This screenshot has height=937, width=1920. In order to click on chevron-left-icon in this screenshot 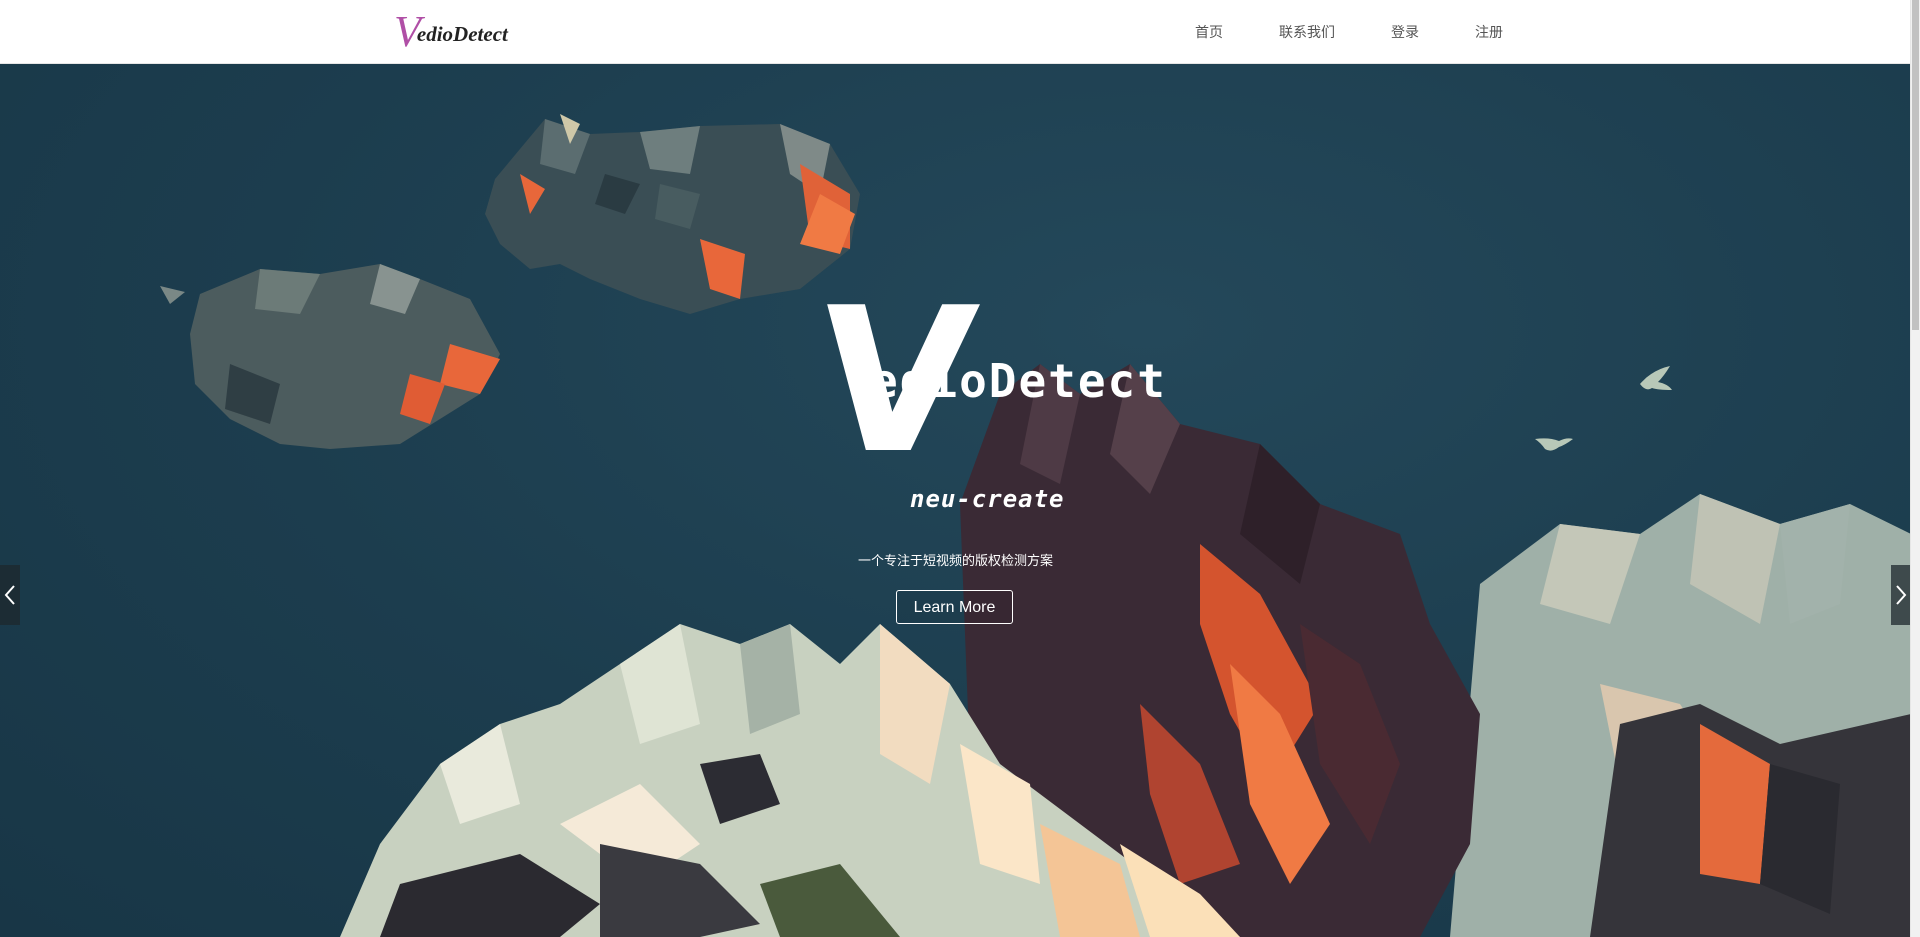, I will do `click(9, 595)`.